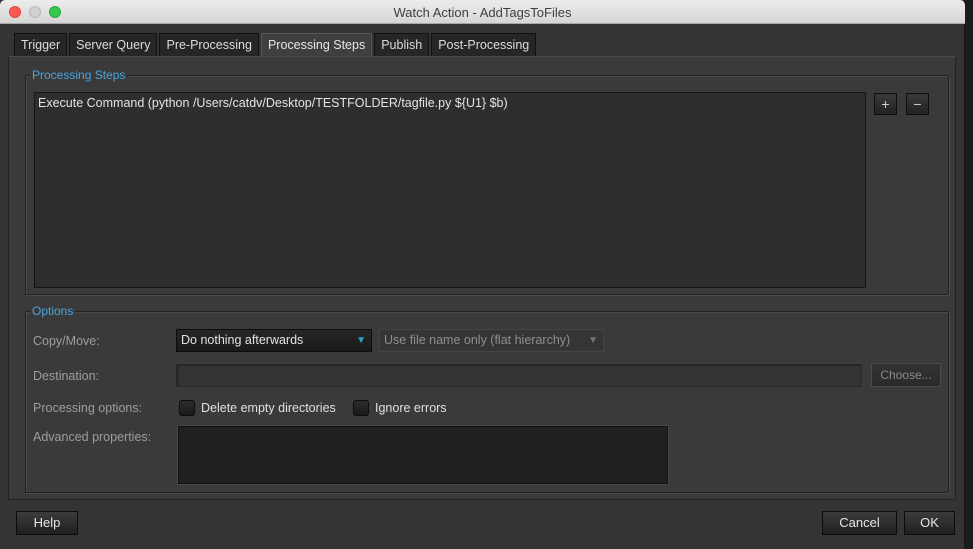  I want to click on add-step-button: +, so click(885, 104).